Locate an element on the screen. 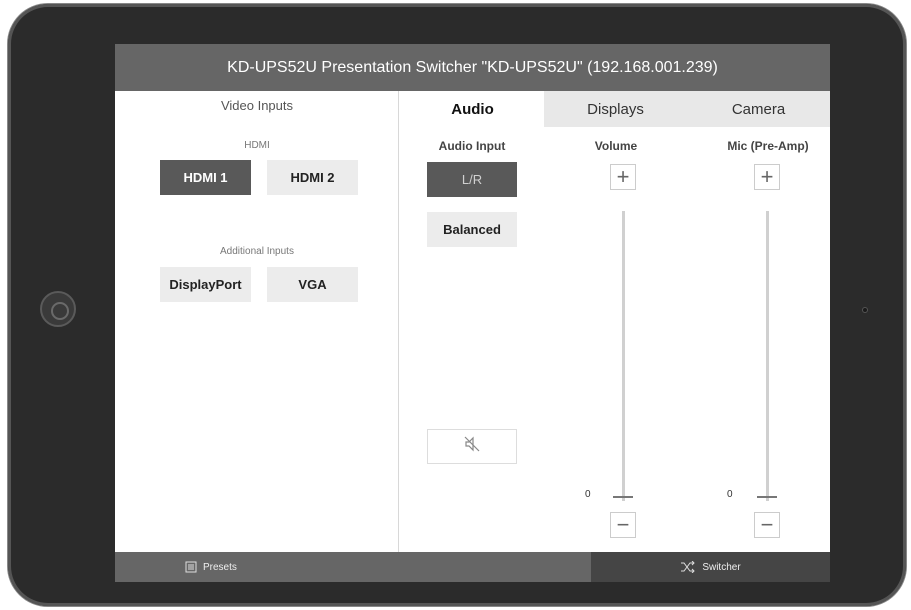 The image size is (911, 610). bottom-nav: Presets Switcher is located at coordinates (472, 567).